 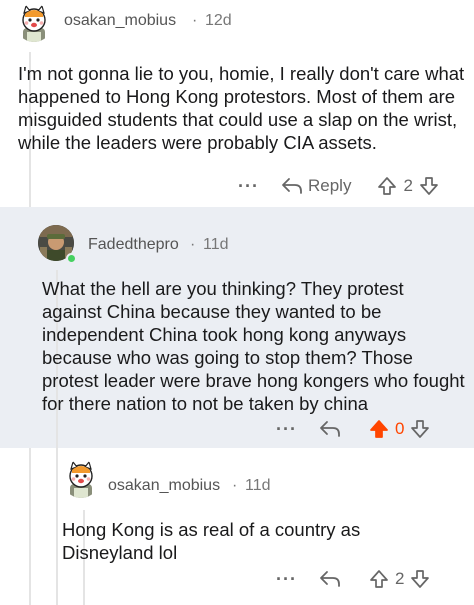 I want to click on comment-actions: ··· 0, so click(x=353, y=429).